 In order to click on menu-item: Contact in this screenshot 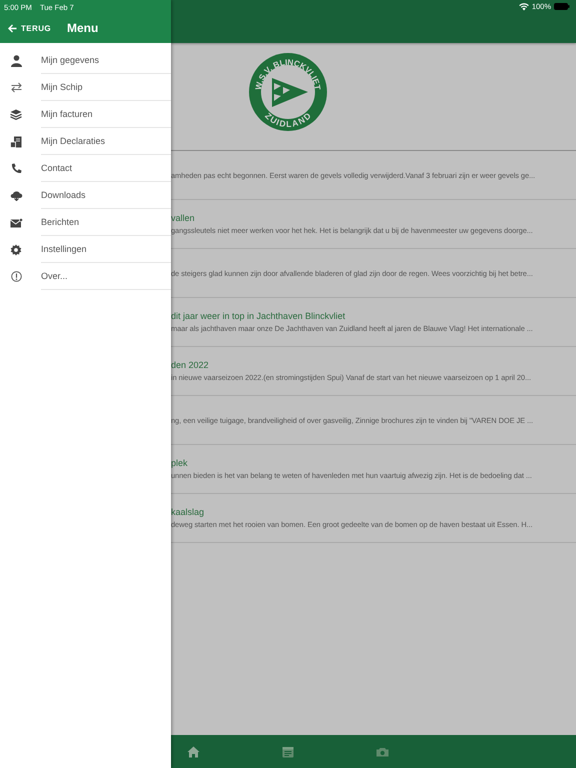, I will do `click(85, 168)`.